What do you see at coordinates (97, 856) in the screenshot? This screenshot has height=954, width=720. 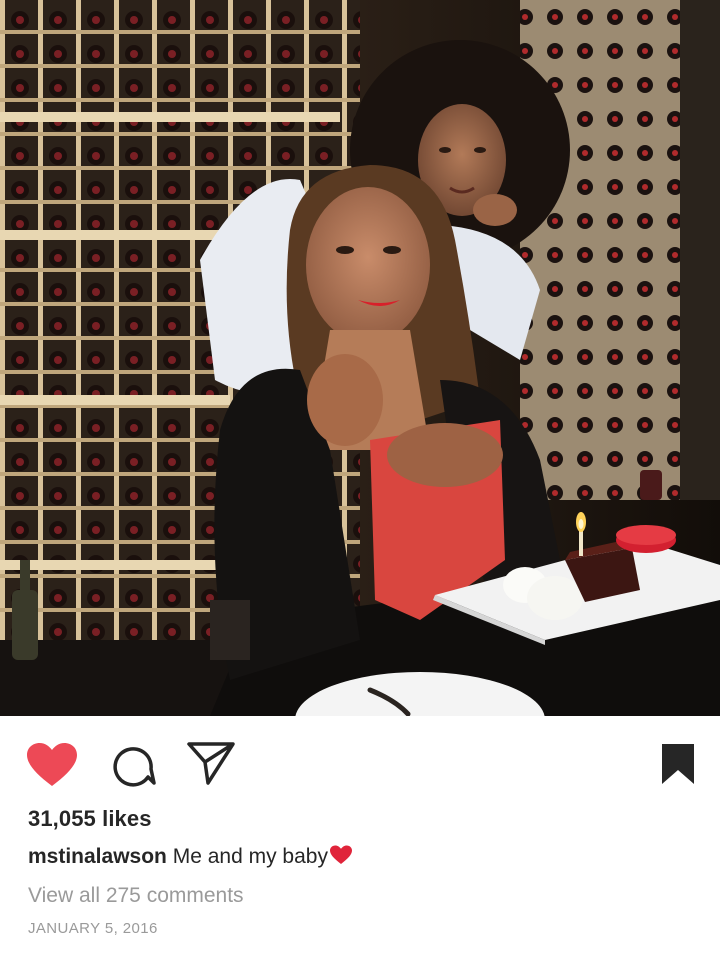 I see `caption-username: mstinalawson` at bounding box center [97, 856].